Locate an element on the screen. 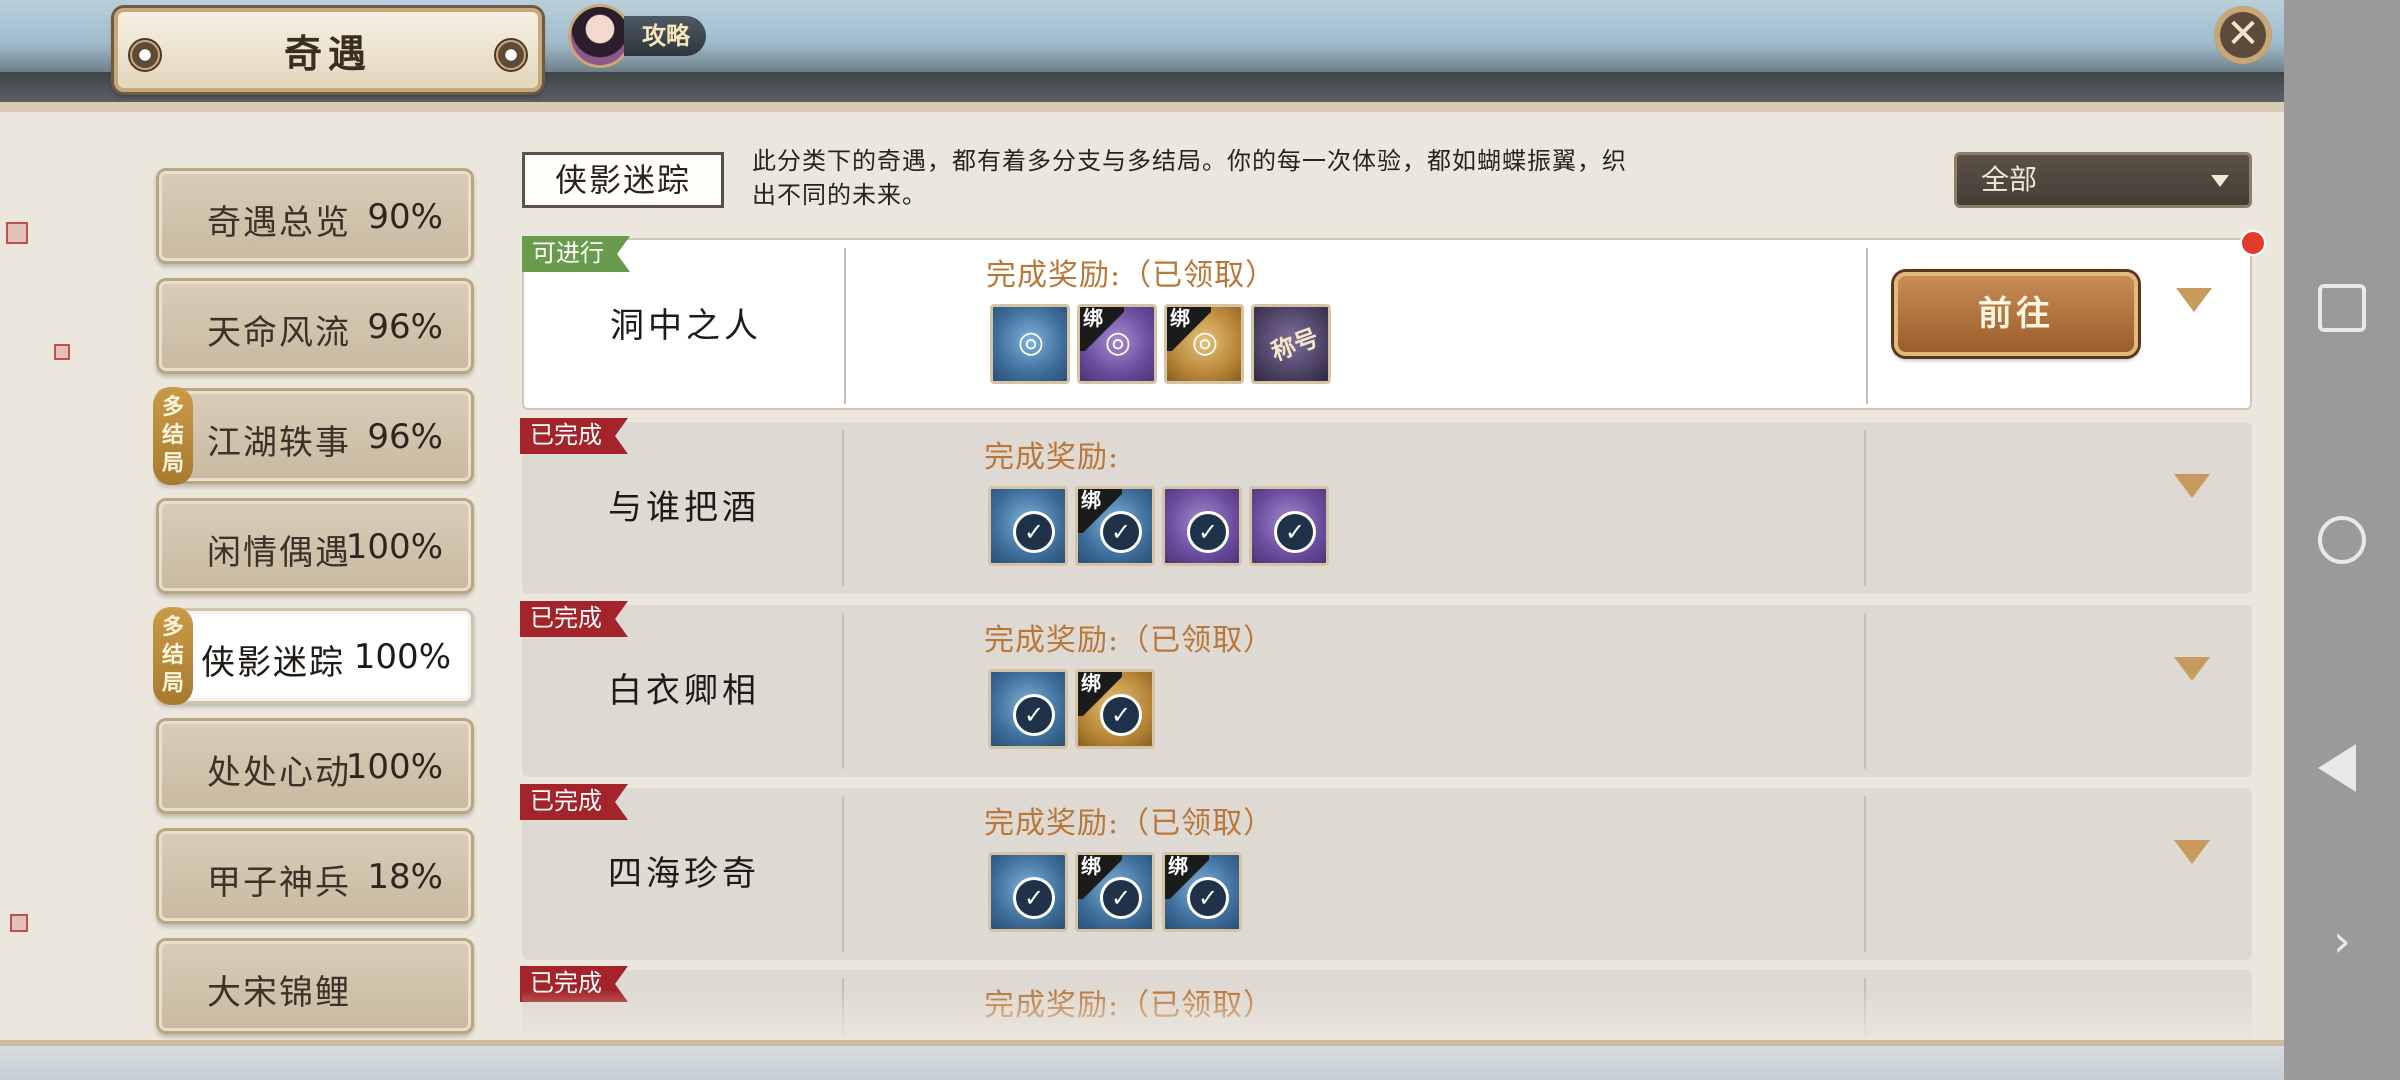 Image resolution: width=2400 pixels, height=1080 pixels. menu-item: 多结局江湖轶事 96% is located at coordinates (313, 436).